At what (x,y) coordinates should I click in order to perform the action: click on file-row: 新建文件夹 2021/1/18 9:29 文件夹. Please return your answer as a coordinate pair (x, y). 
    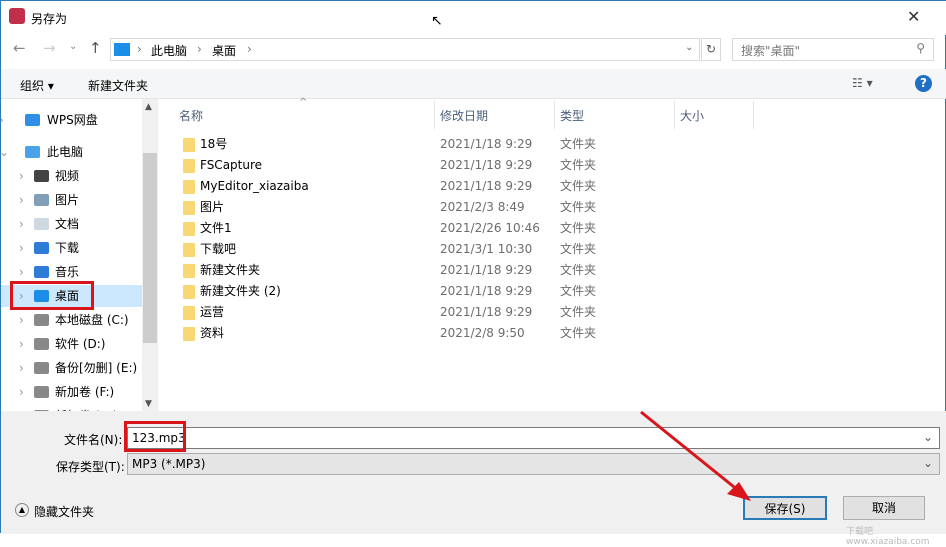
    Looking at the image, I should click on (551, 270).